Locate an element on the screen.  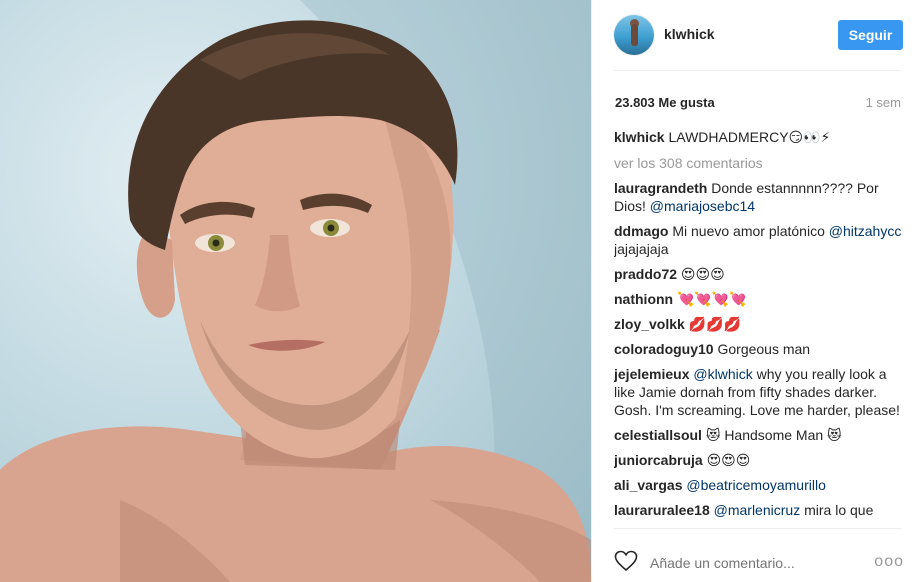
comment-user: jejelemieux is located at coordinates (652, 374).